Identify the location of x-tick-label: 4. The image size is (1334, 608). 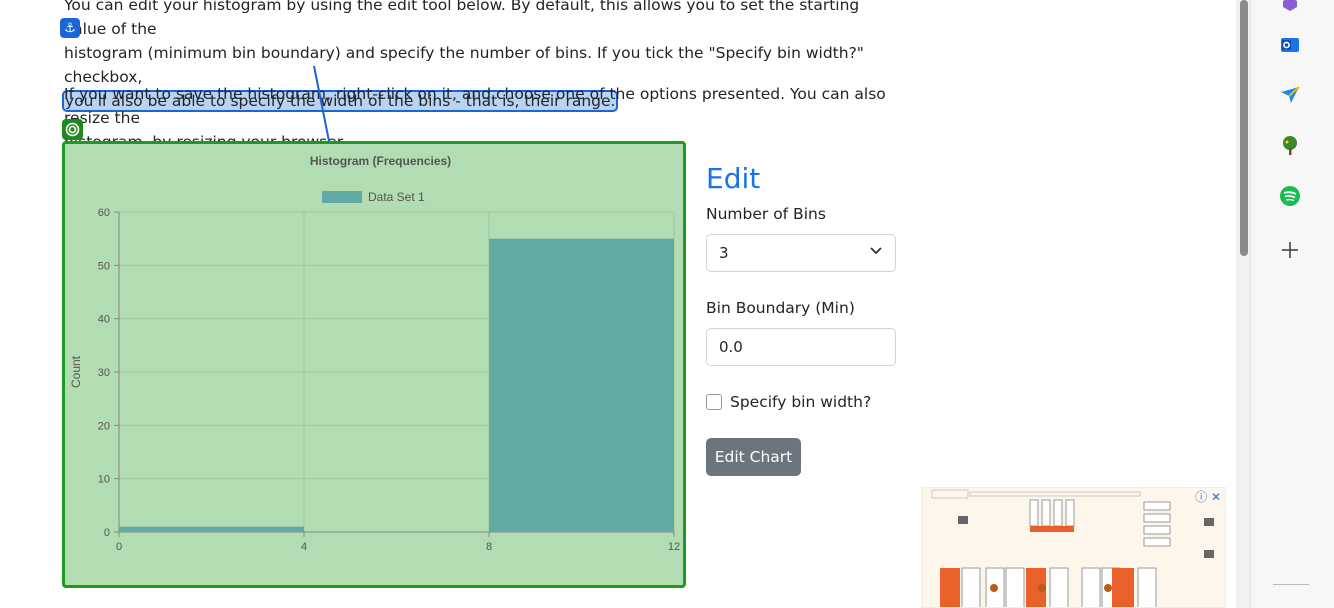
(304, 547).